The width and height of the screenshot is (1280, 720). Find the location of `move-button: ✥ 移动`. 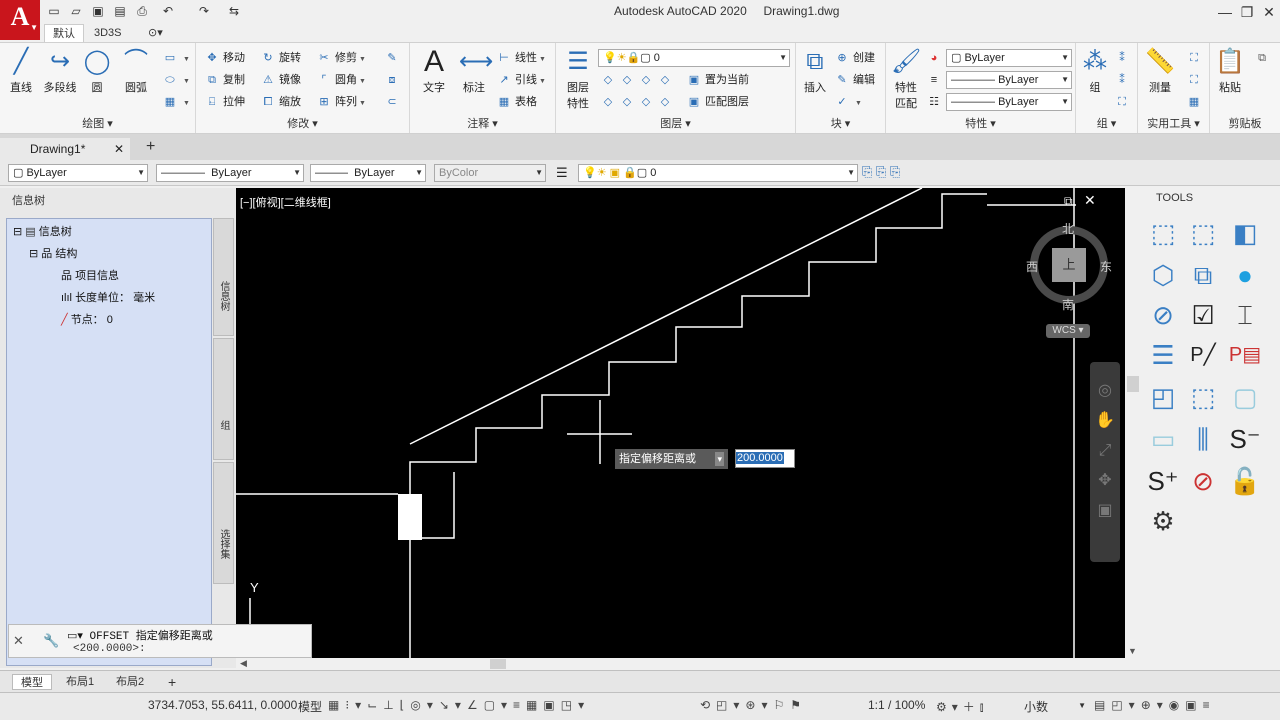

move-button: ✥ 移动 is located at coordinates (224, 58).